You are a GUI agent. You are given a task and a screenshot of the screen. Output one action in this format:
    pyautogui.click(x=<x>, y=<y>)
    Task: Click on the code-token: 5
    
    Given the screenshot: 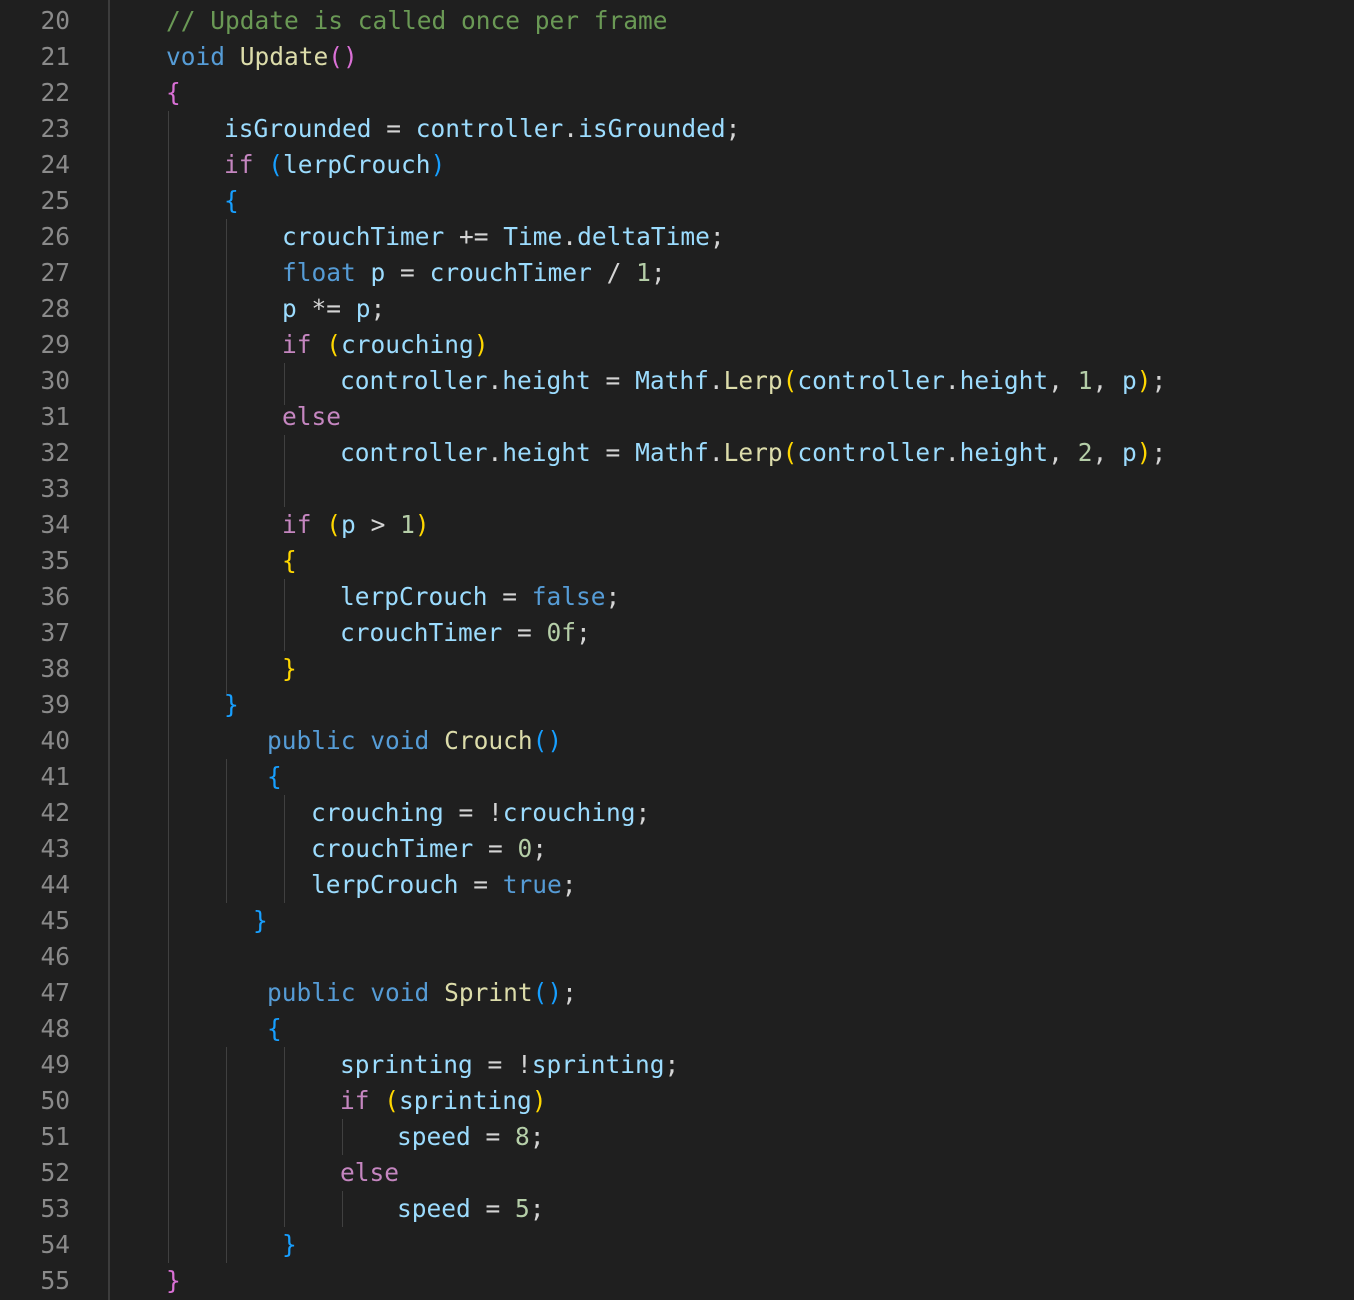 What is the action you would take?
    pyautogui.click(x=522, y=1208)
    